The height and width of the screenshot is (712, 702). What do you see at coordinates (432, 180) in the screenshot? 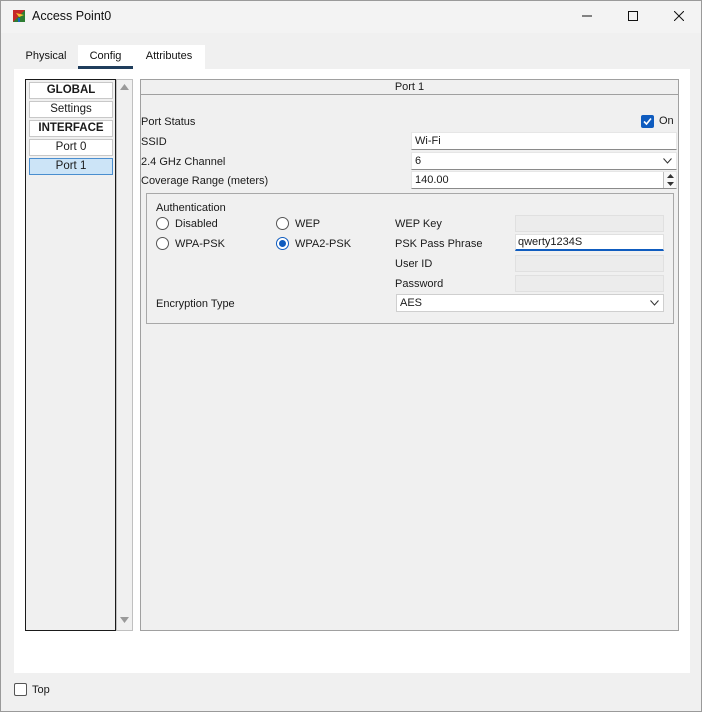
I see `coverage-value: 140.00` at bounding box center [432, 180].